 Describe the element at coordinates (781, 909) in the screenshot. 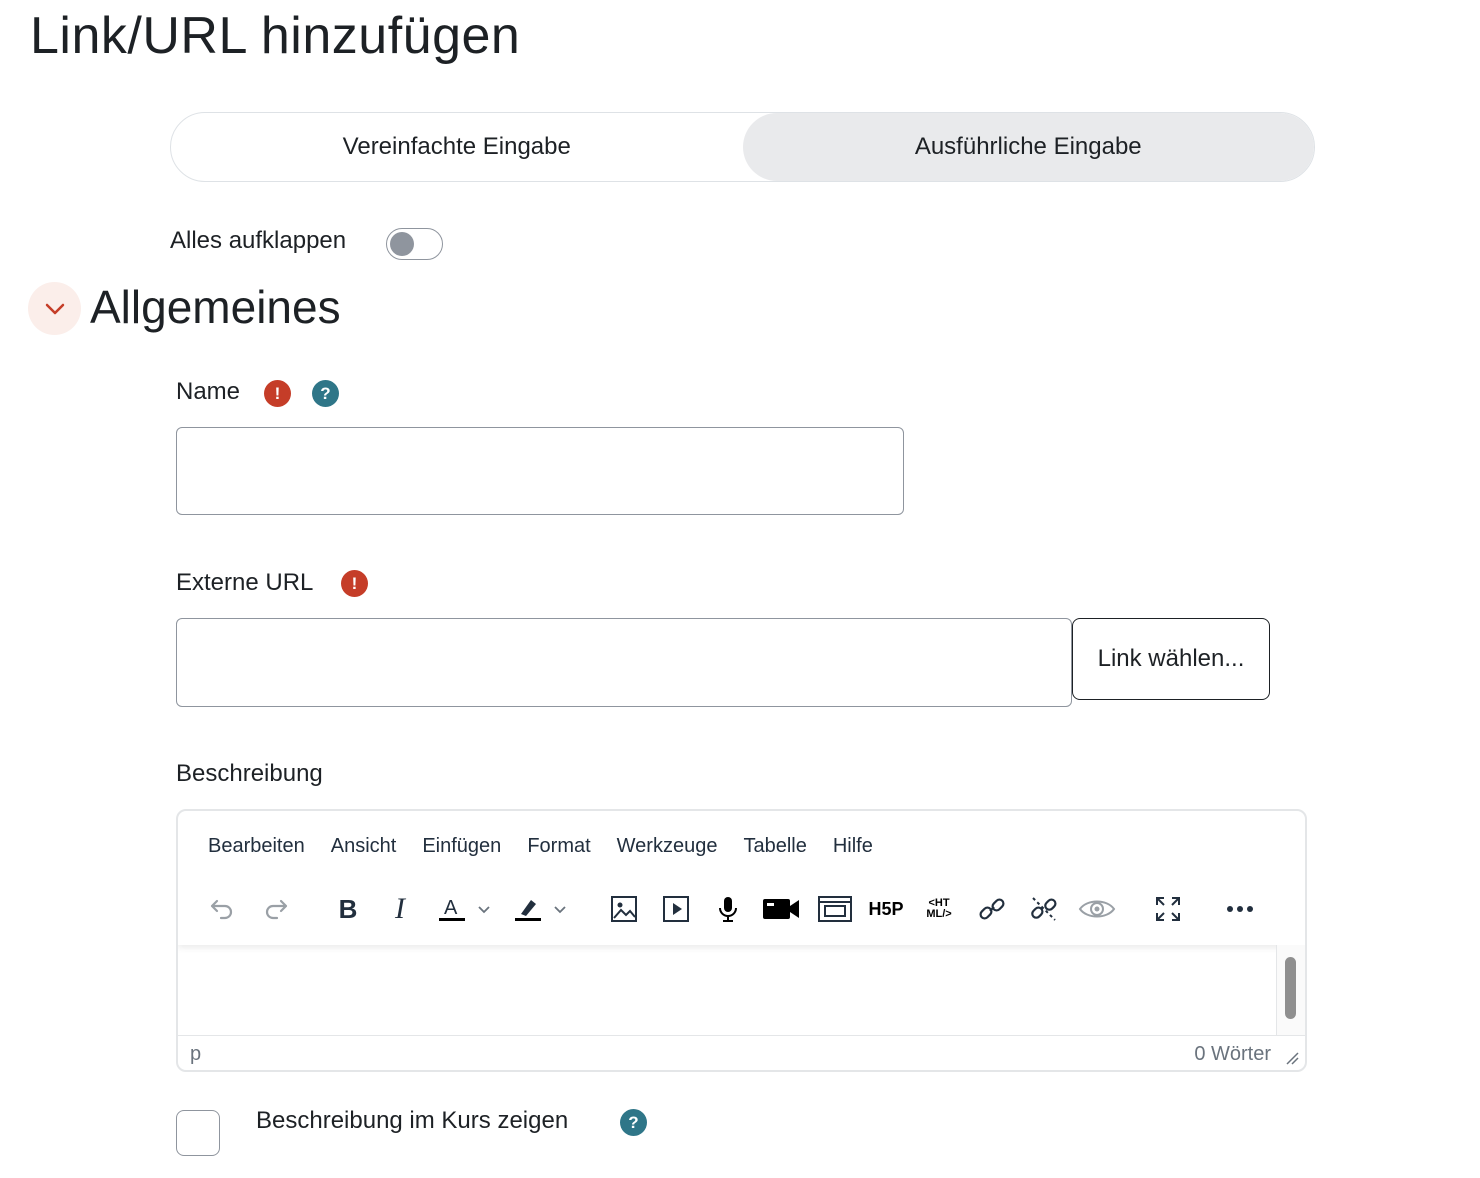

I see `video-icon` at that location.